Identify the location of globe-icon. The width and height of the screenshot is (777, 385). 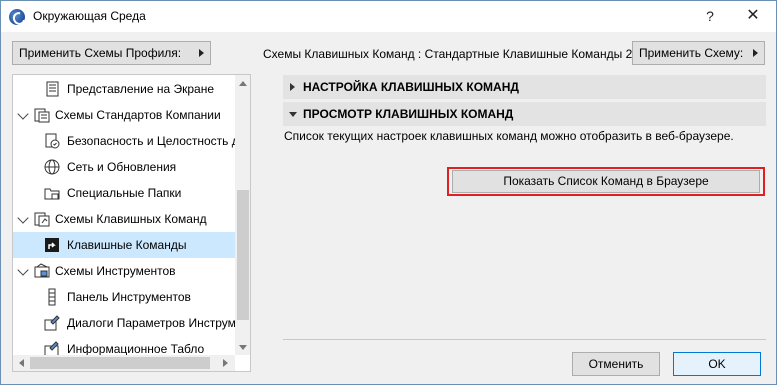
(52, 167).